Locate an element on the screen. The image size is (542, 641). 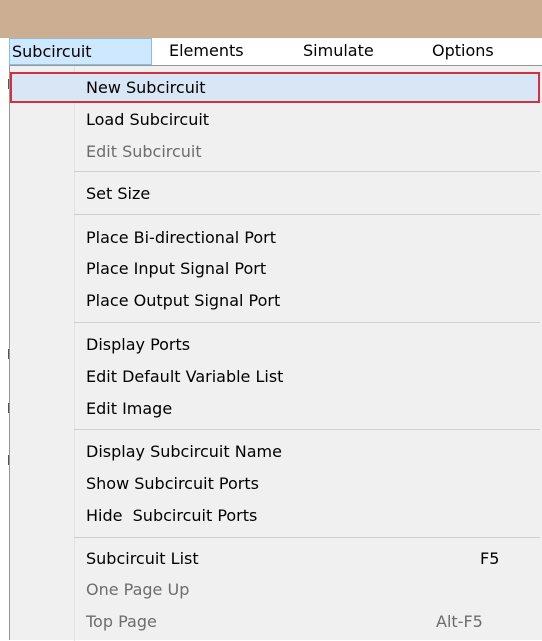
menu-item-label: Edit Default Variable List is located at coordinates (185, 376).